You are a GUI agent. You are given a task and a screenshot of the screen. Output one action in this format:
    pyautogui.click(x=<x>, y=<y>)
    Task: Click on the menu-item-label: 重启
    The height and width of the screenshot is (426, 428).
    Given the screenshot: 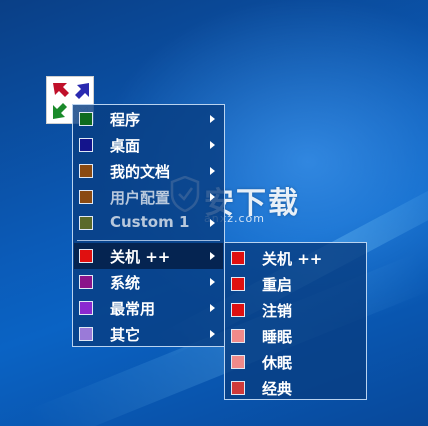 What is the action you would take?
    pyautogui.click(x=277, y=285)
    